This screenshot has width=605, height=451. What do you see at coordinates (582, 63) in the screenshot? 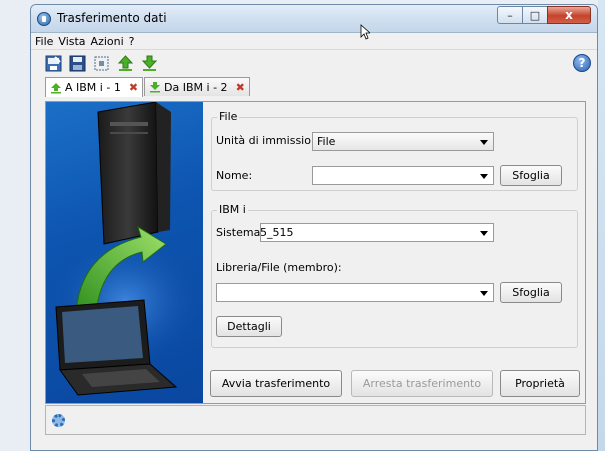
I see `help-icon: ?` at bounding box center [582, 63].